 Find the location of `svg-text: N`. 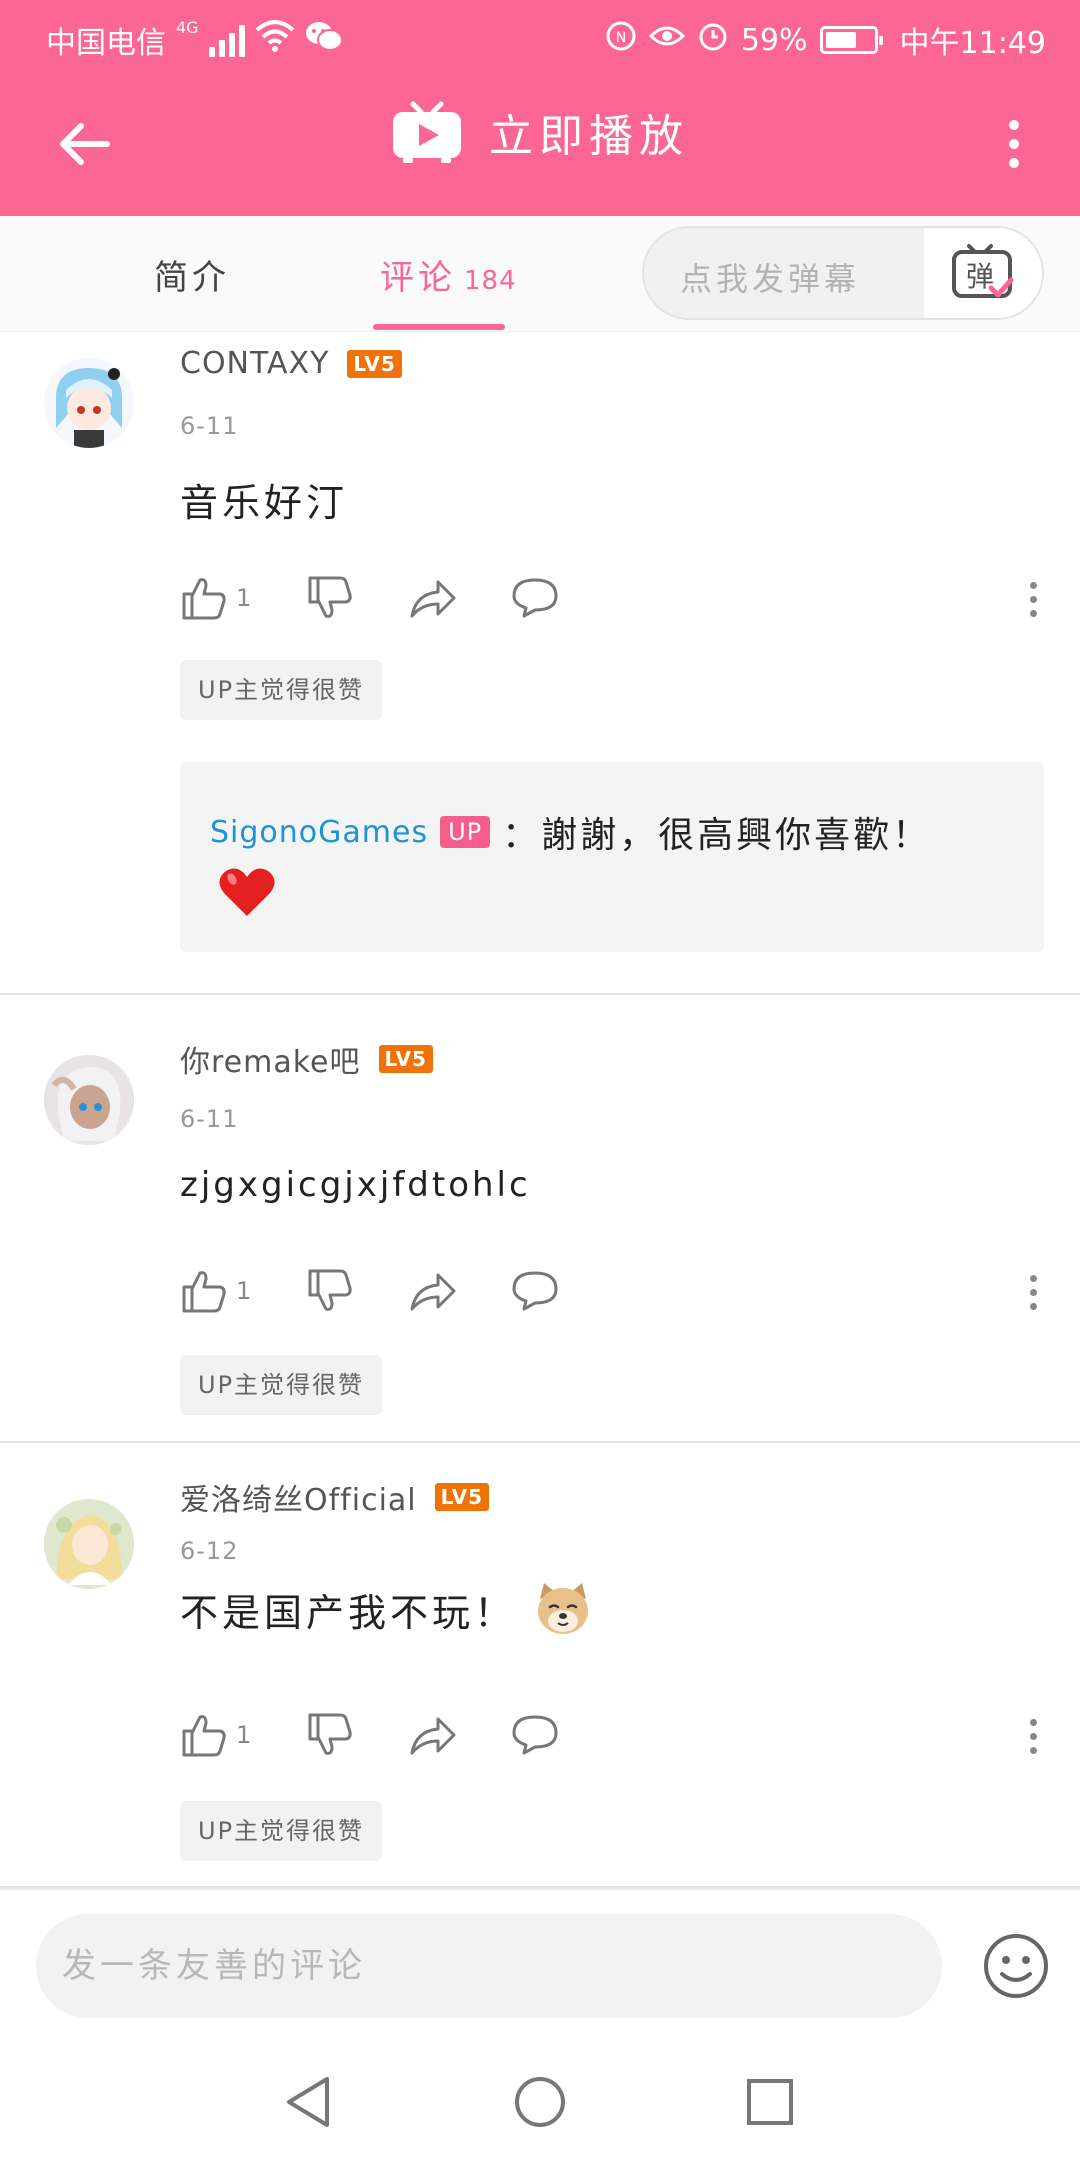

svg-text: N is located at coordinates (621, 38).